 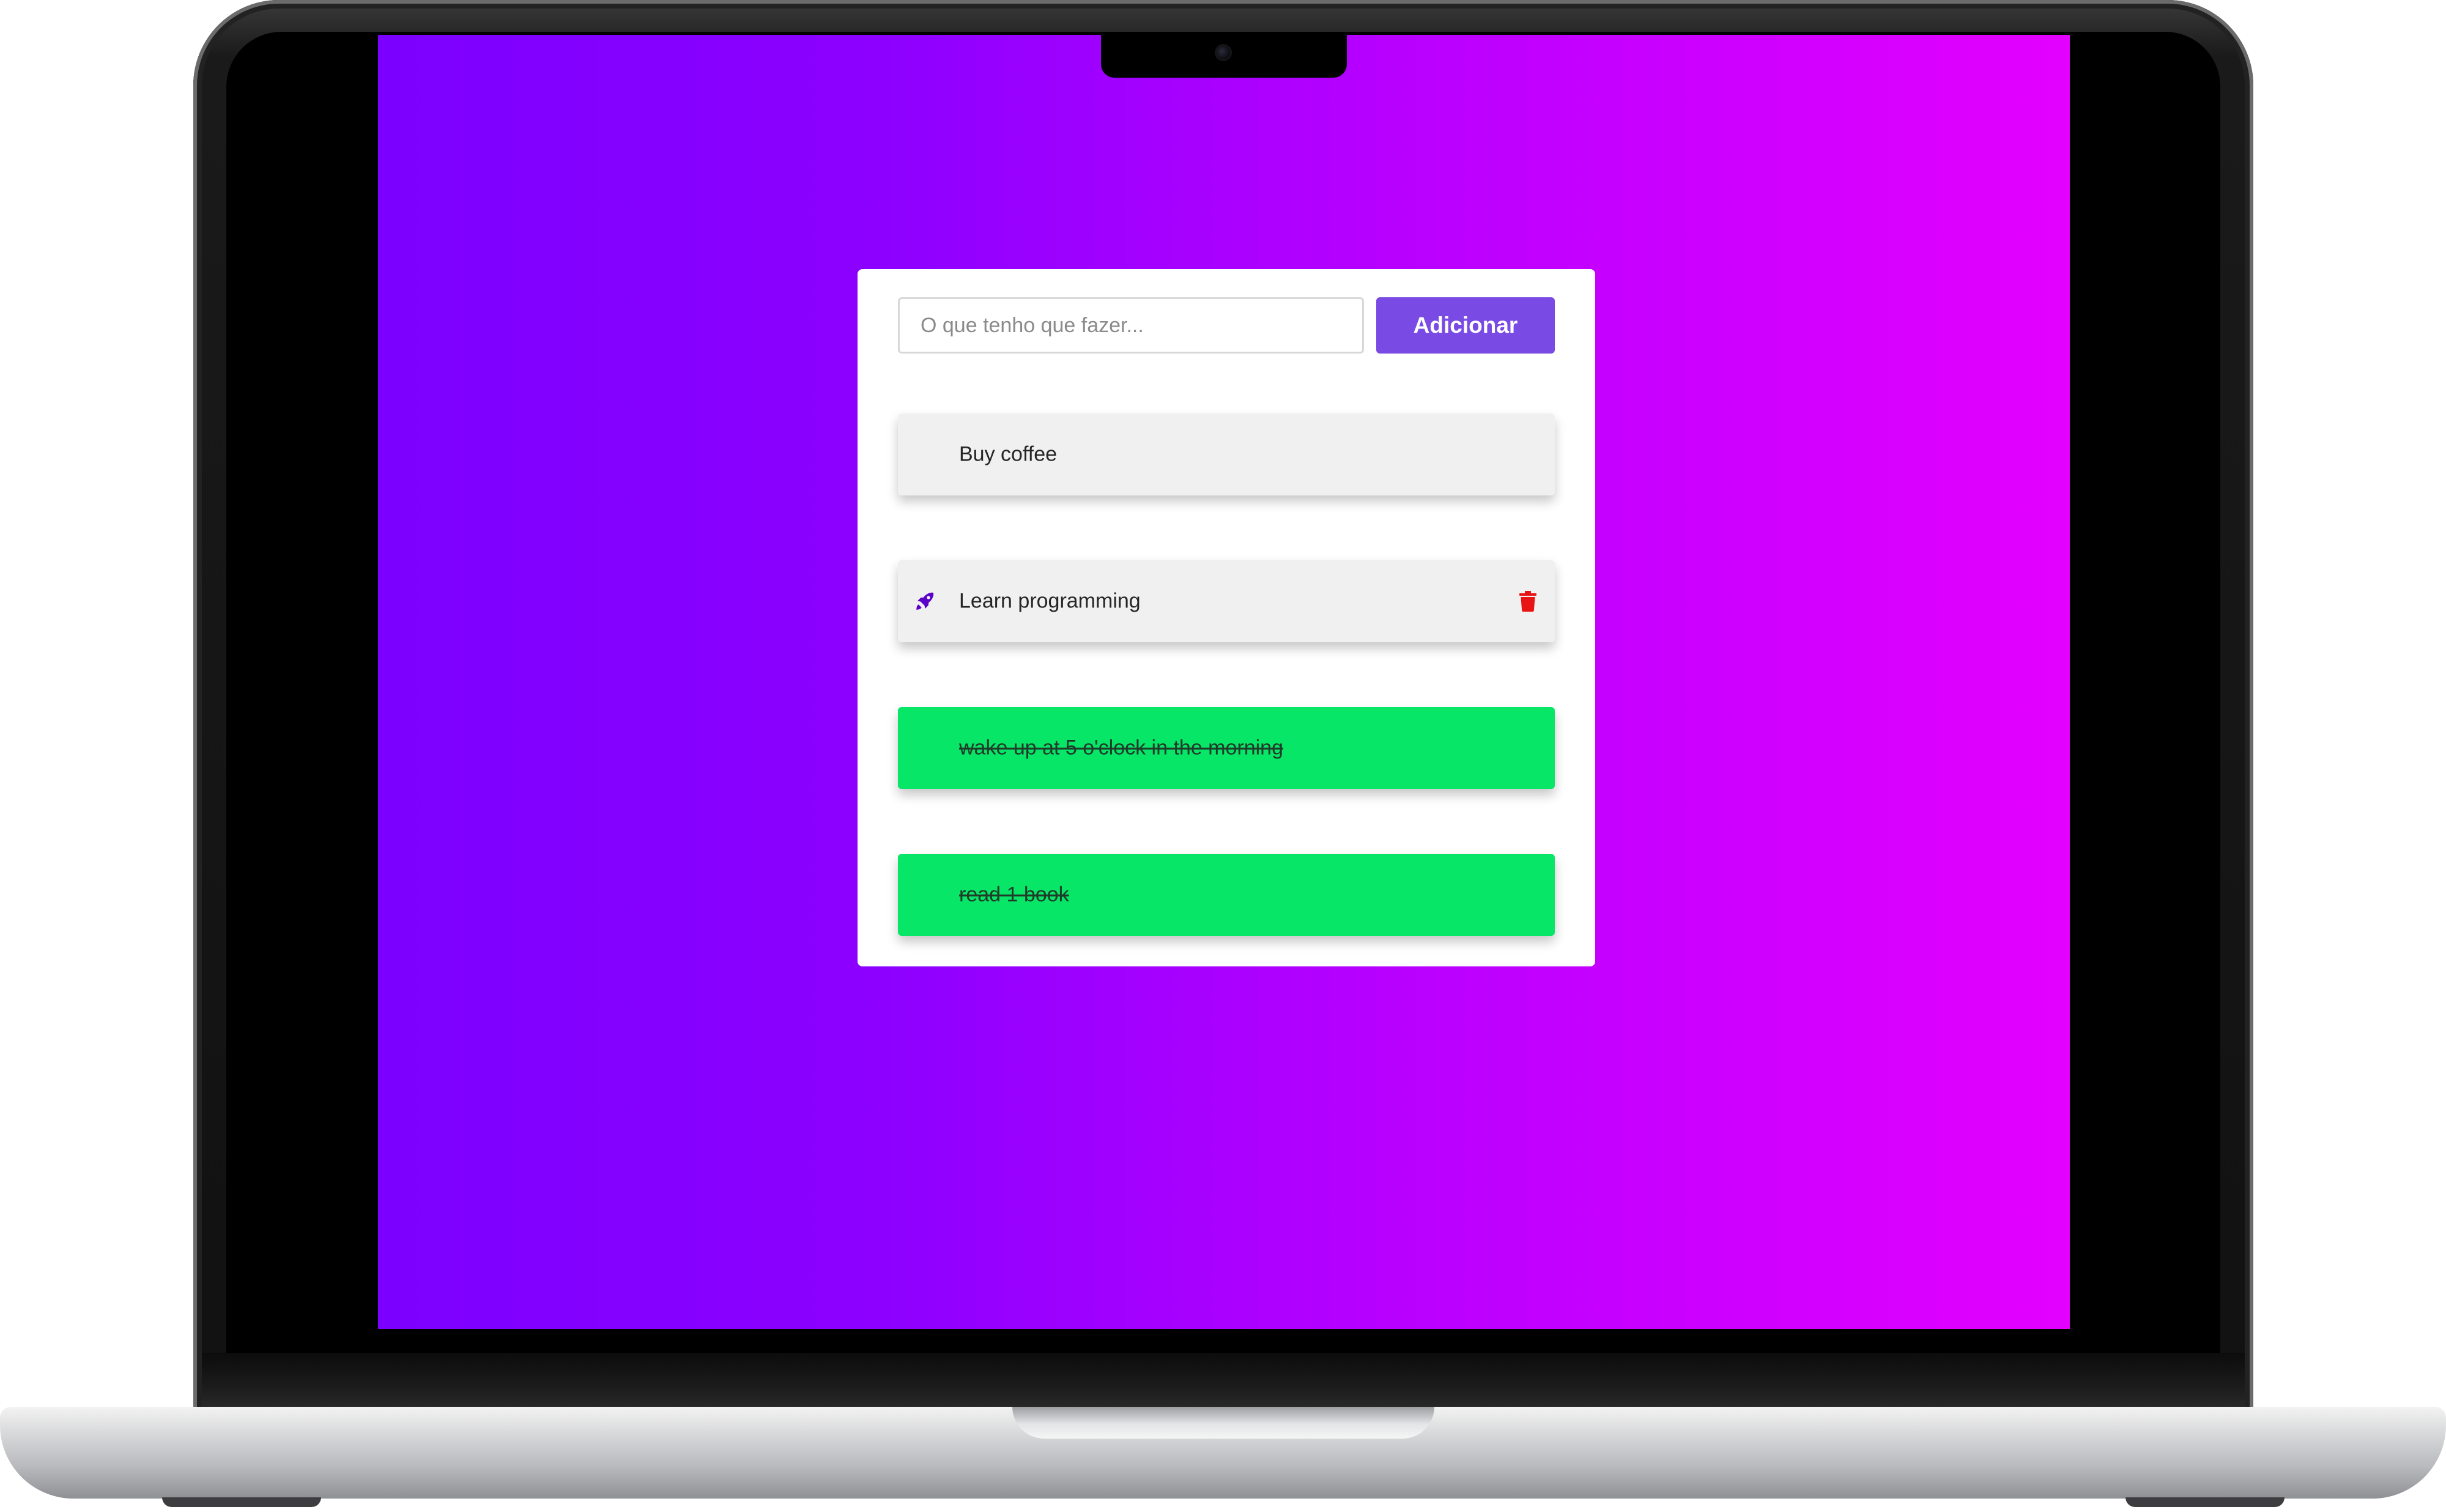 I want to click on task-label: read 1 book, so click(x=1014, y=894).